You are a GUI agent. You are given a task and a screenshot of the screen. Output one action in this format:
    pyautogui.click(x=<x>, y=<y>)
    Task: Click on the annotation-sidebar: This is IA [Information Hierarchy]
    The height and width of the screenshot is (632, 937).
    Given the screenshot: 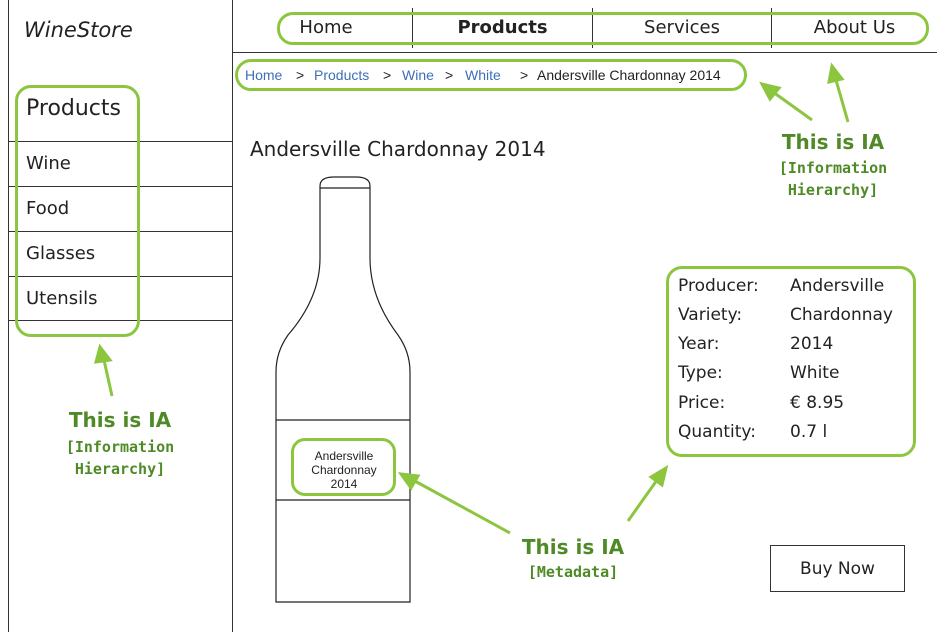 What is the action you would take?
    pyautogui.click(x=120, y=443)
    